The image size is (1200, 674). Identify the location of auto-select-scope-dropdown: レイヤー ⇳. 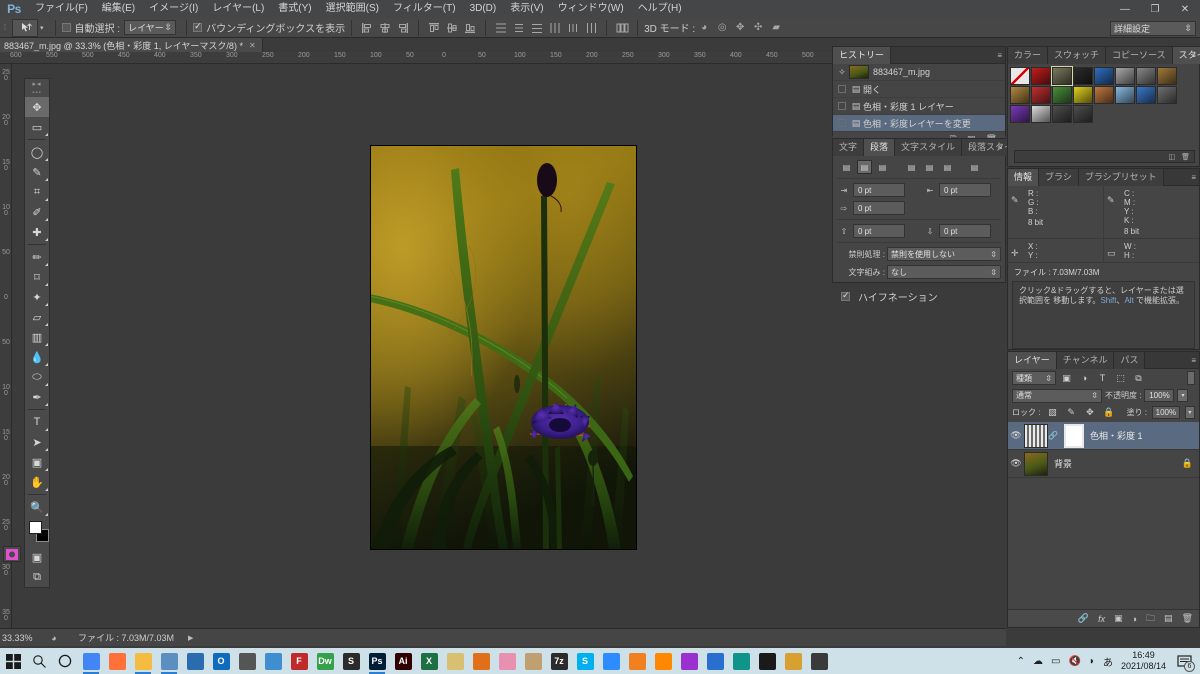
(150, 27).